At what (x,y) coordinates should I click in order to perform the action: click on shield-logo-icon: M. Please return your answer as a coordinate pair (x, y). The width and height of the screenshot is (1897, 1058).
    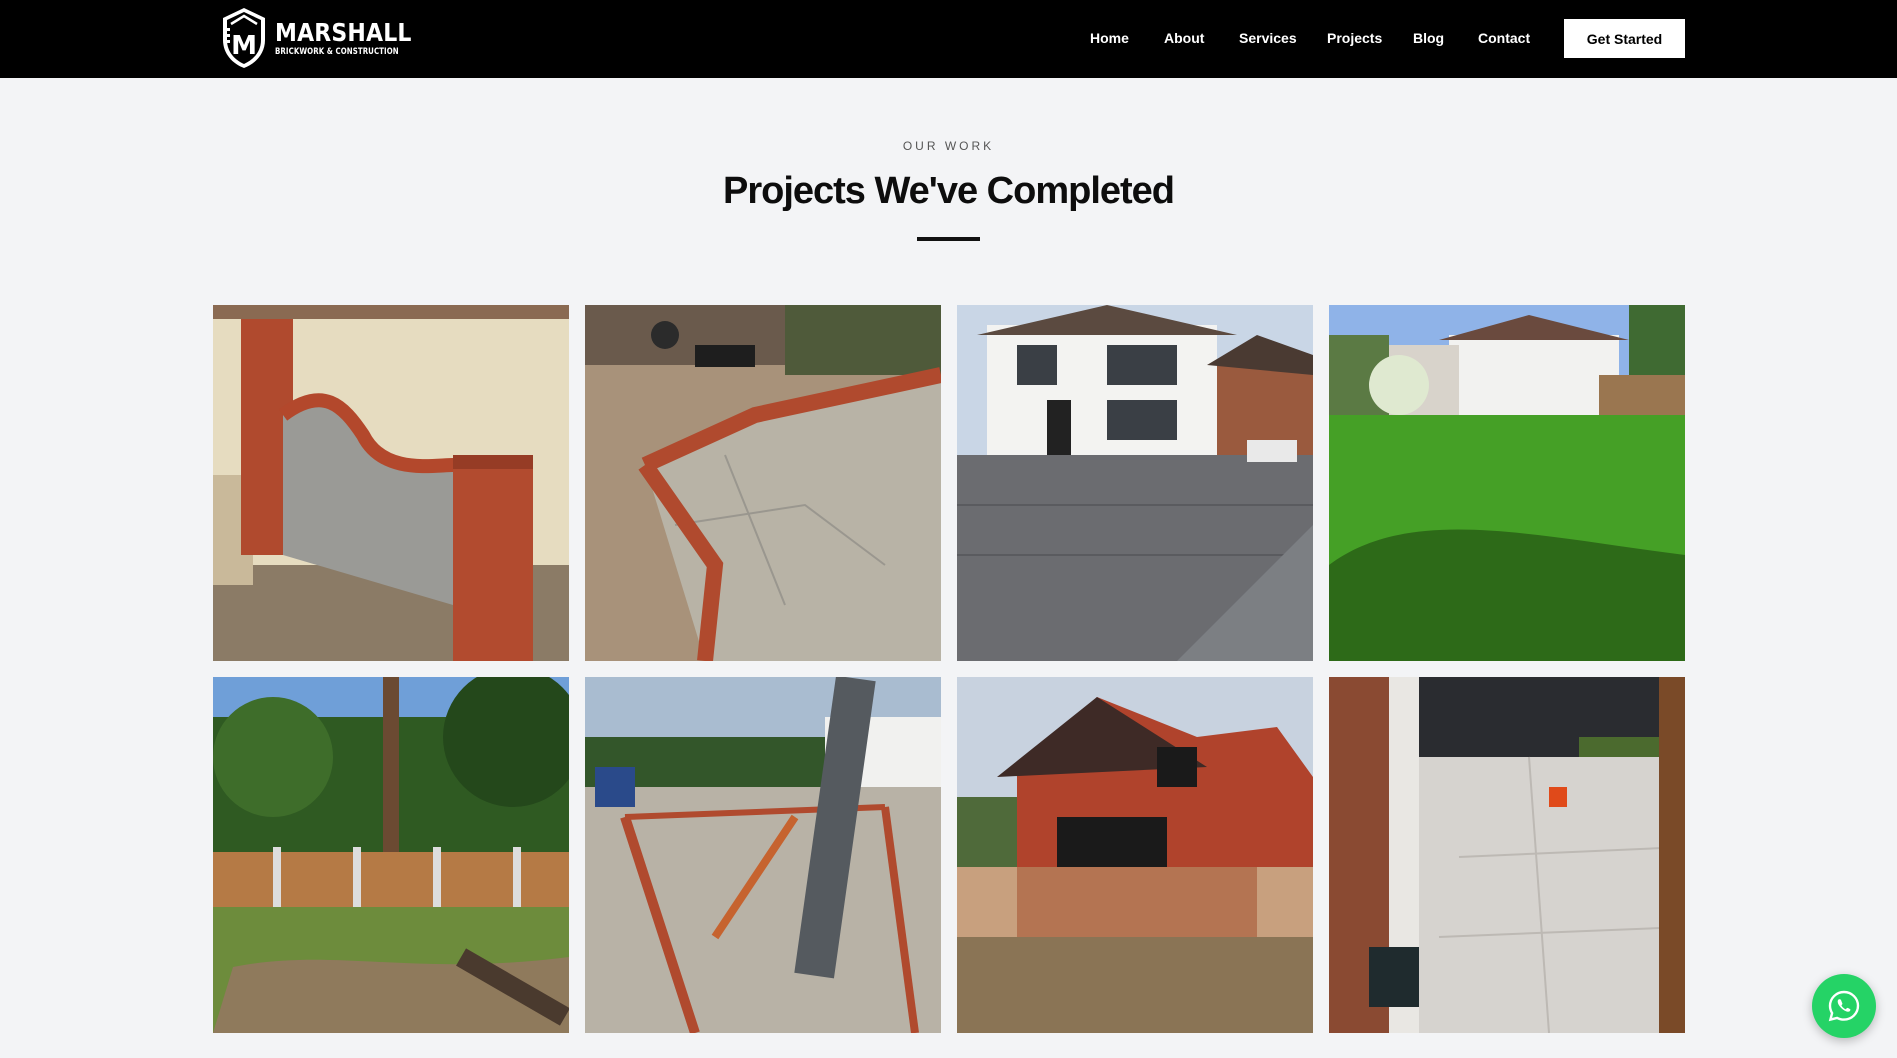
    Looking at the image, I should click on (244, 38).